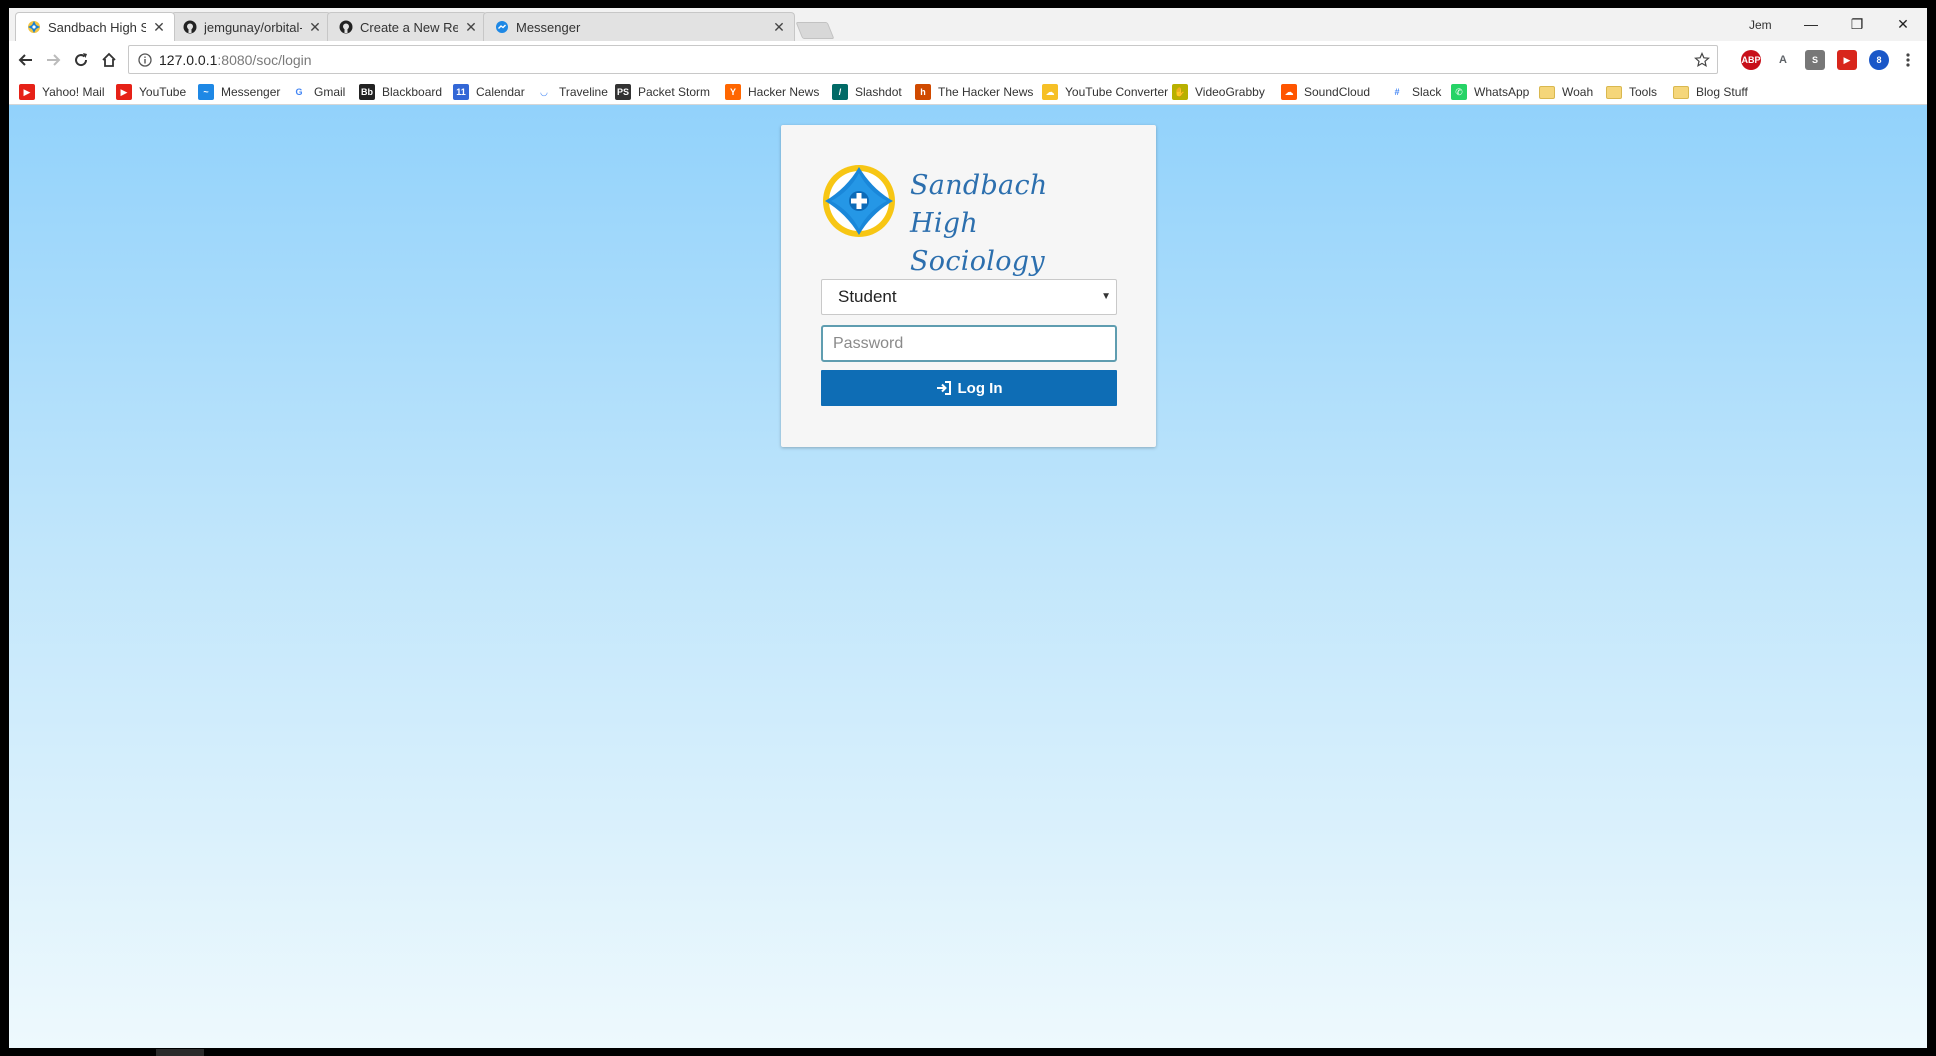 The height and width of the screenshot is (1056, 1936). Describe the element at coordinates (583, 92) in the screenshot. I see `bookmark-label: Traveline` at that location.